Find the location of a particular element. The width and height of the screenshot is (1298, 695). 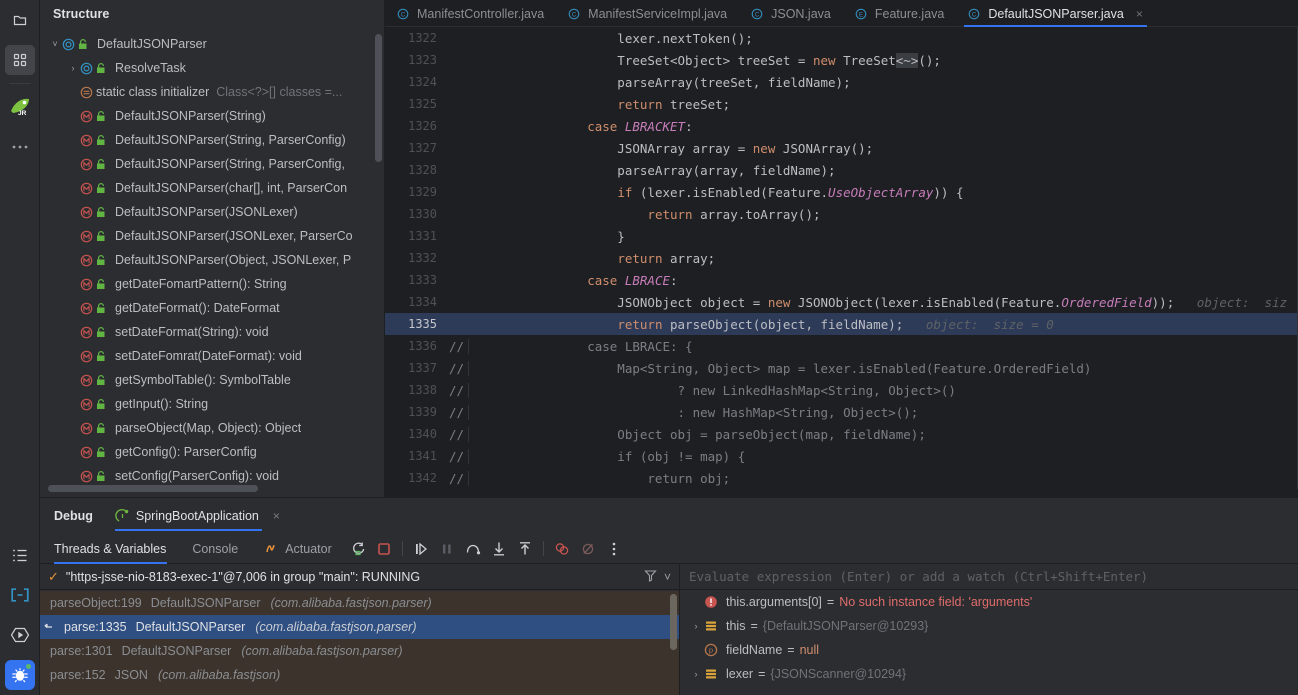

code-line: 1341 // if (obj != map) { is located at coordinates (841, 456).